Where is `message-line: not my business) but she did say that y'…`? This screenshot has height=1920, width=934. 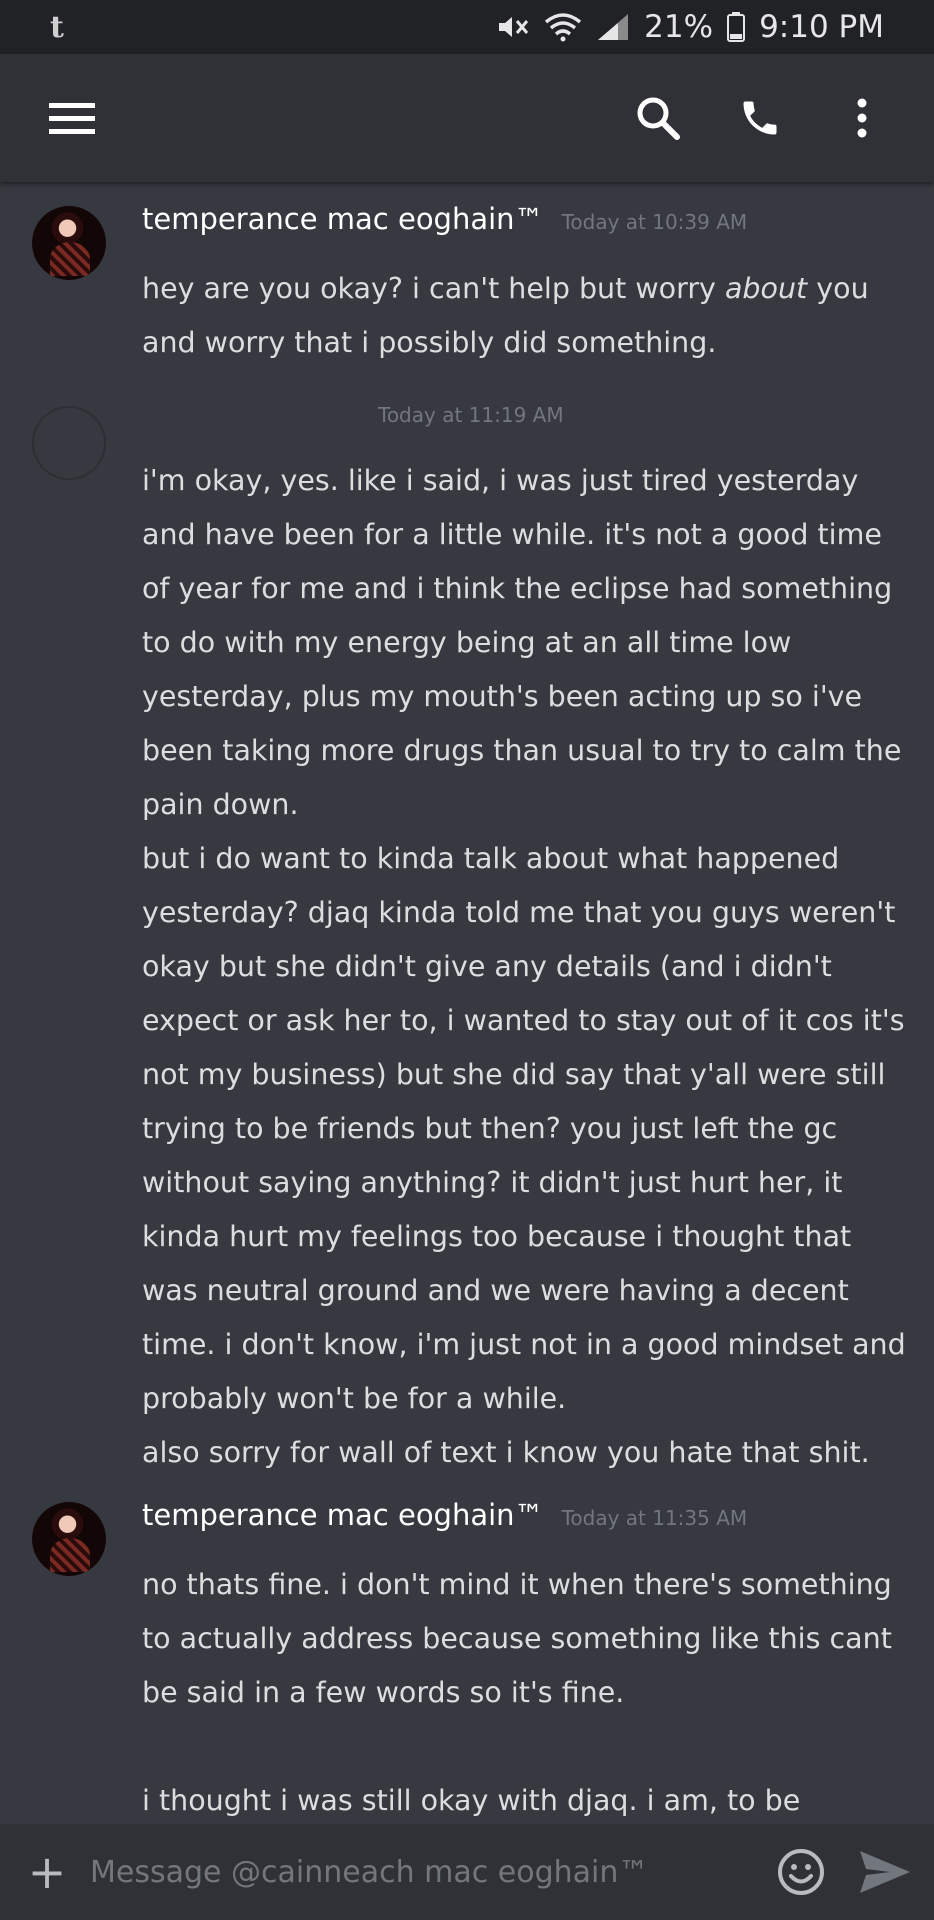 message-line: not my business) but she did say that y'… is located at coordinates (514, 1074).